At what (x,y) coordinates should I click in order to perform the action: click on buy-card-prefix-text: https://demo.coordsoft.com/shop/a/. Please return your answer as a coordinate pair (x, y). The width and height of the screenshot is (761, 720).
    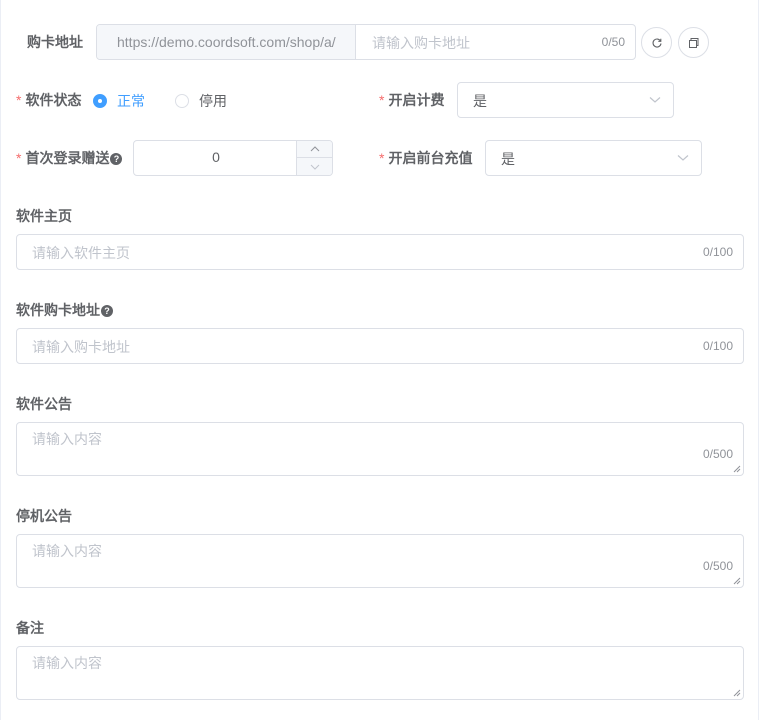
    Looking at the image, I should click on (226, 42).